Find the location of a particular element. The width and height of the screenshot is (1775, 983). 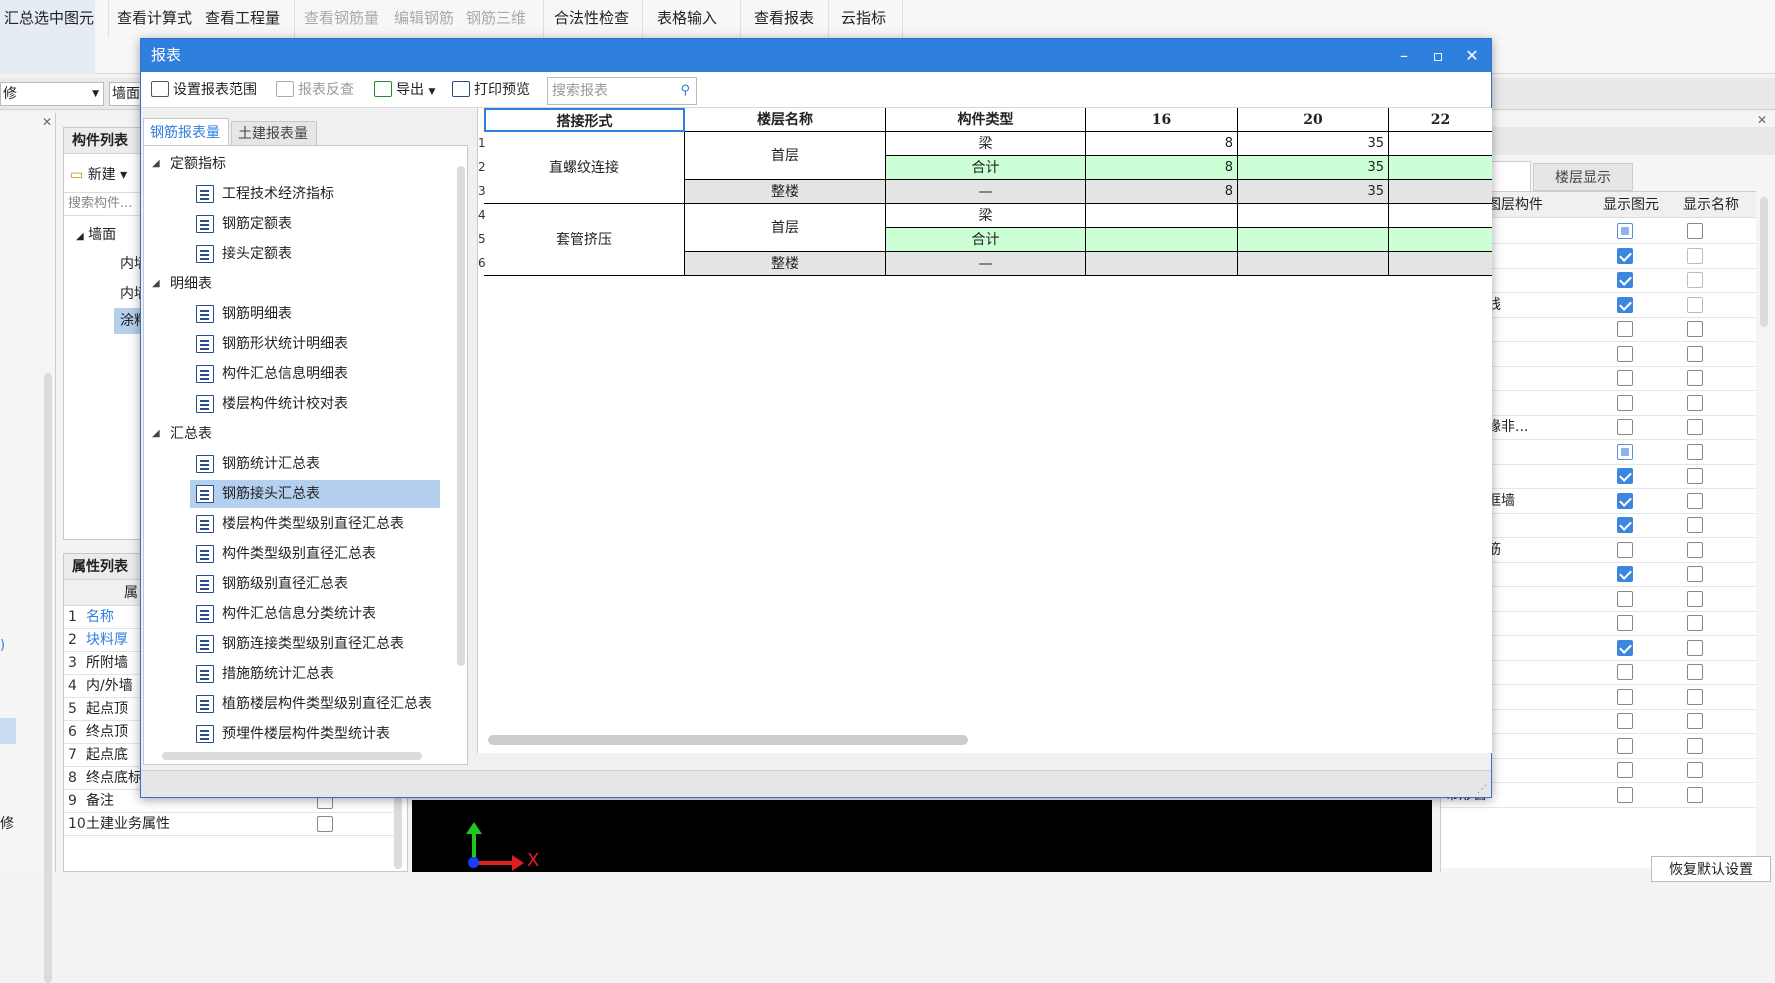

summarize-selected-button: 汇总选中图元 is located at coordinates (49, 19).